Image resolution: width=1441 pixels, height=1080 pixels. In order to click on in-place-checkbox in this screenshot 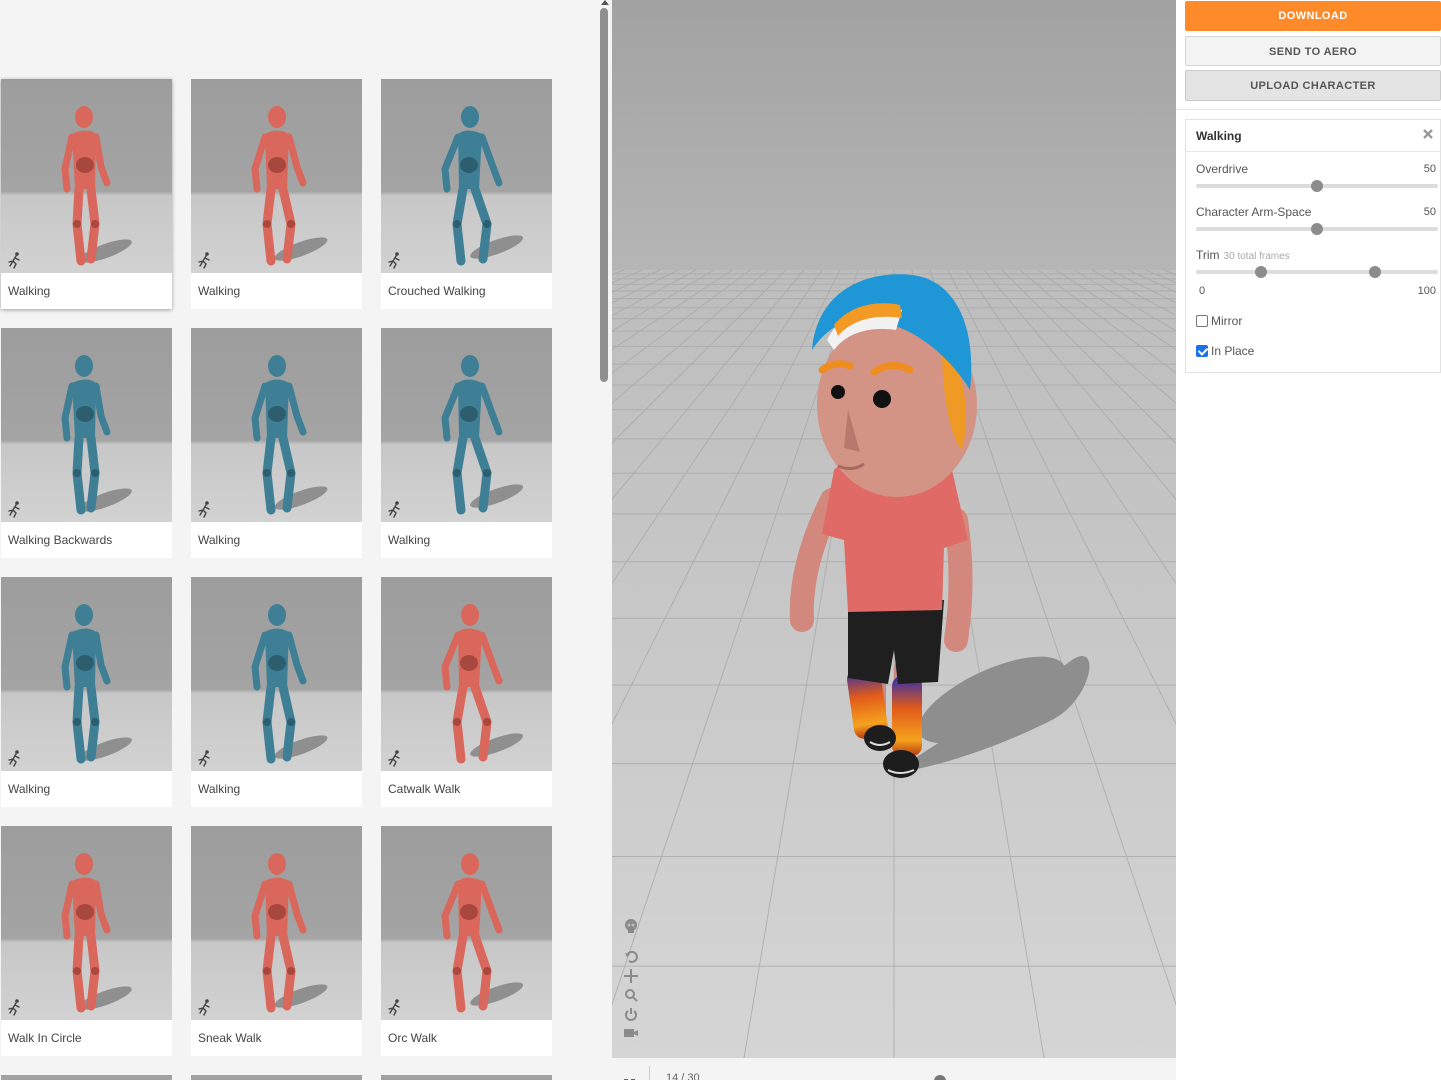, I will do `click(1202, 351)`.